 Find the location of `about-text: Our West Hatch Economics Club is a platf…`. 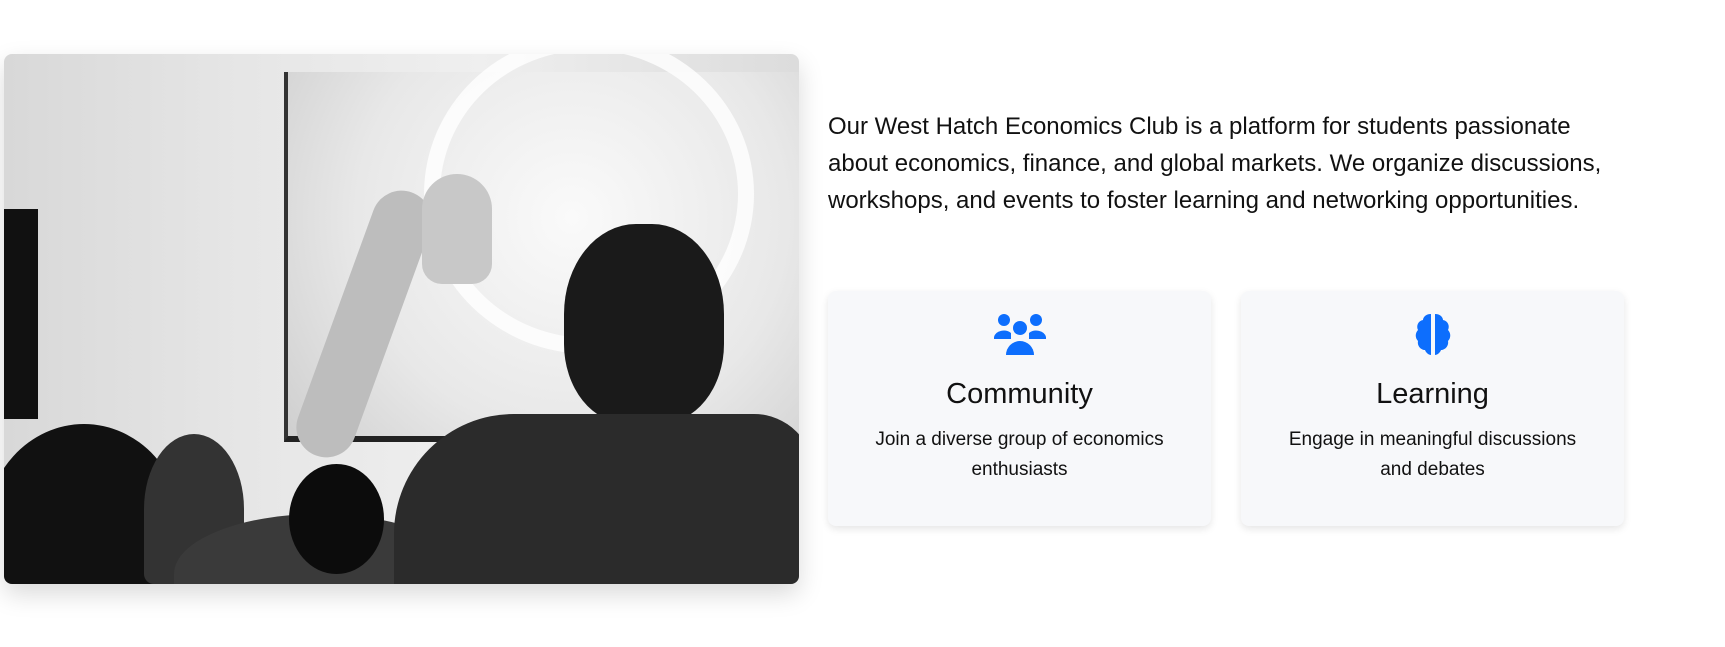

about-text: Our West Hatch Economics Club is a platf… is located at coordinates (1215, 163).